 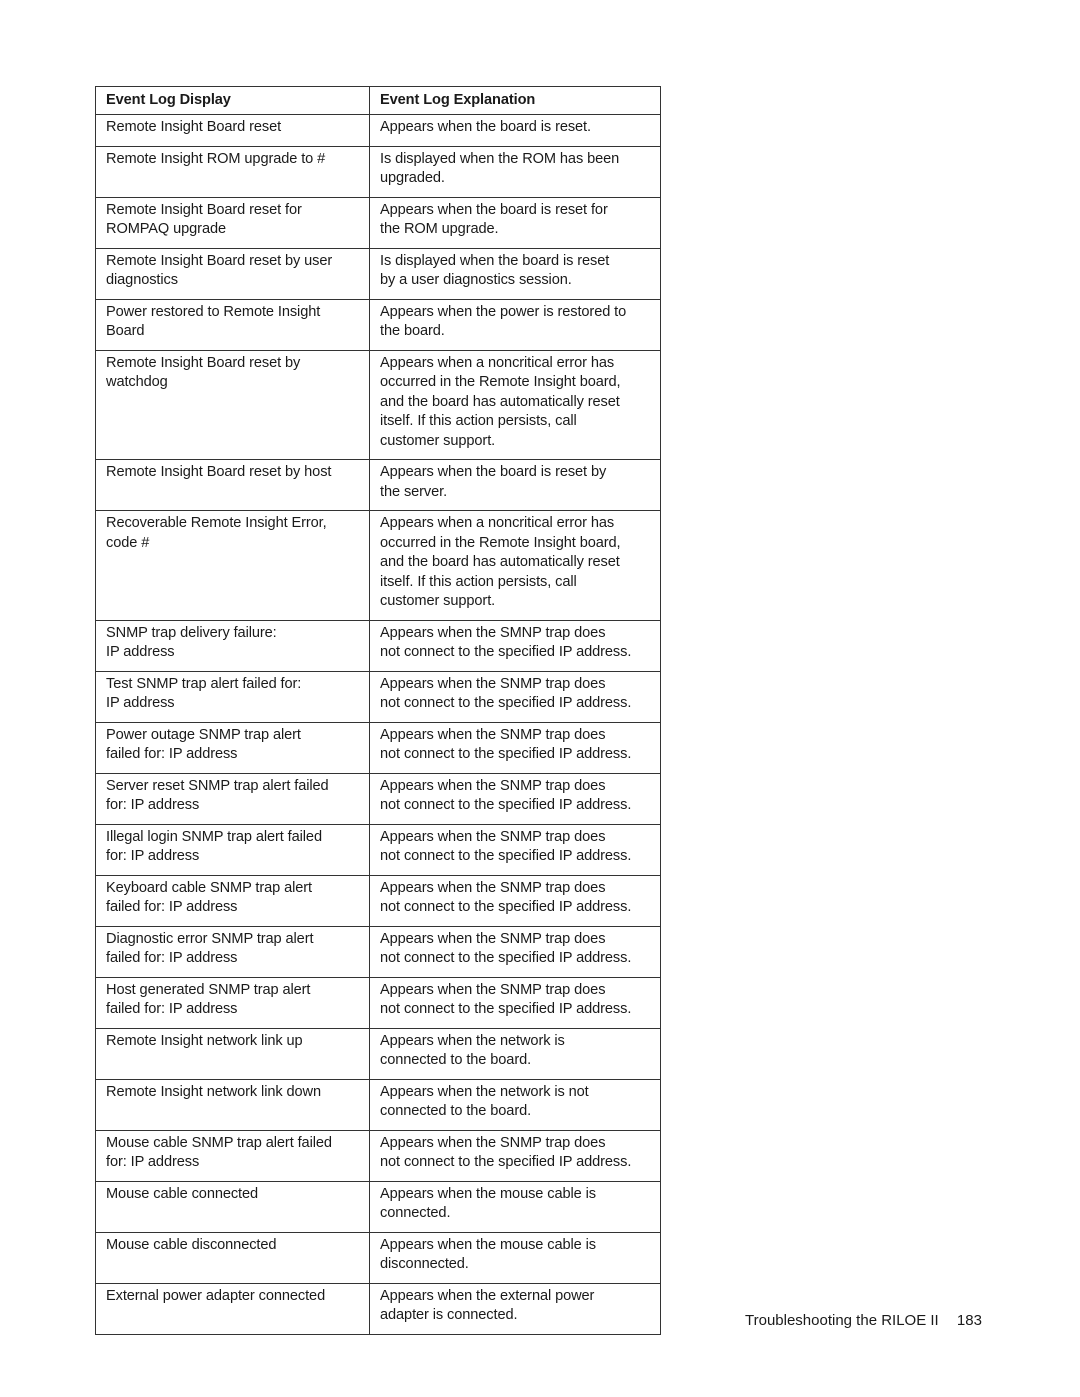 What do you see at coordinates (232, 1053) in the screenshot?
I see `event-log-display-cell: Remote Insight network link up` at bounding box center [232, 1053].